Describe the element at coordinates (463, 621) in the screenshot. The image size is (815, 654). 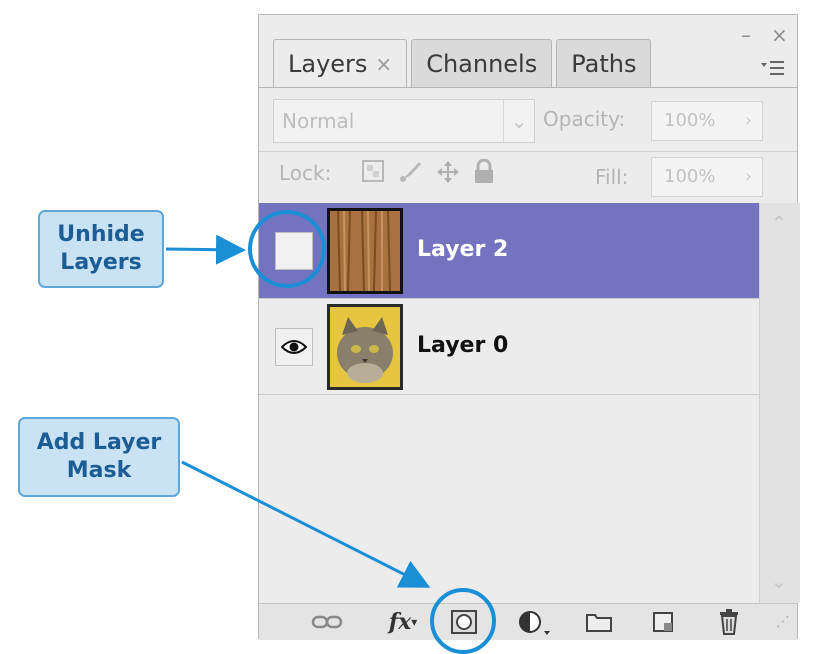
I see `annotation-circle-mask-button` at that location.